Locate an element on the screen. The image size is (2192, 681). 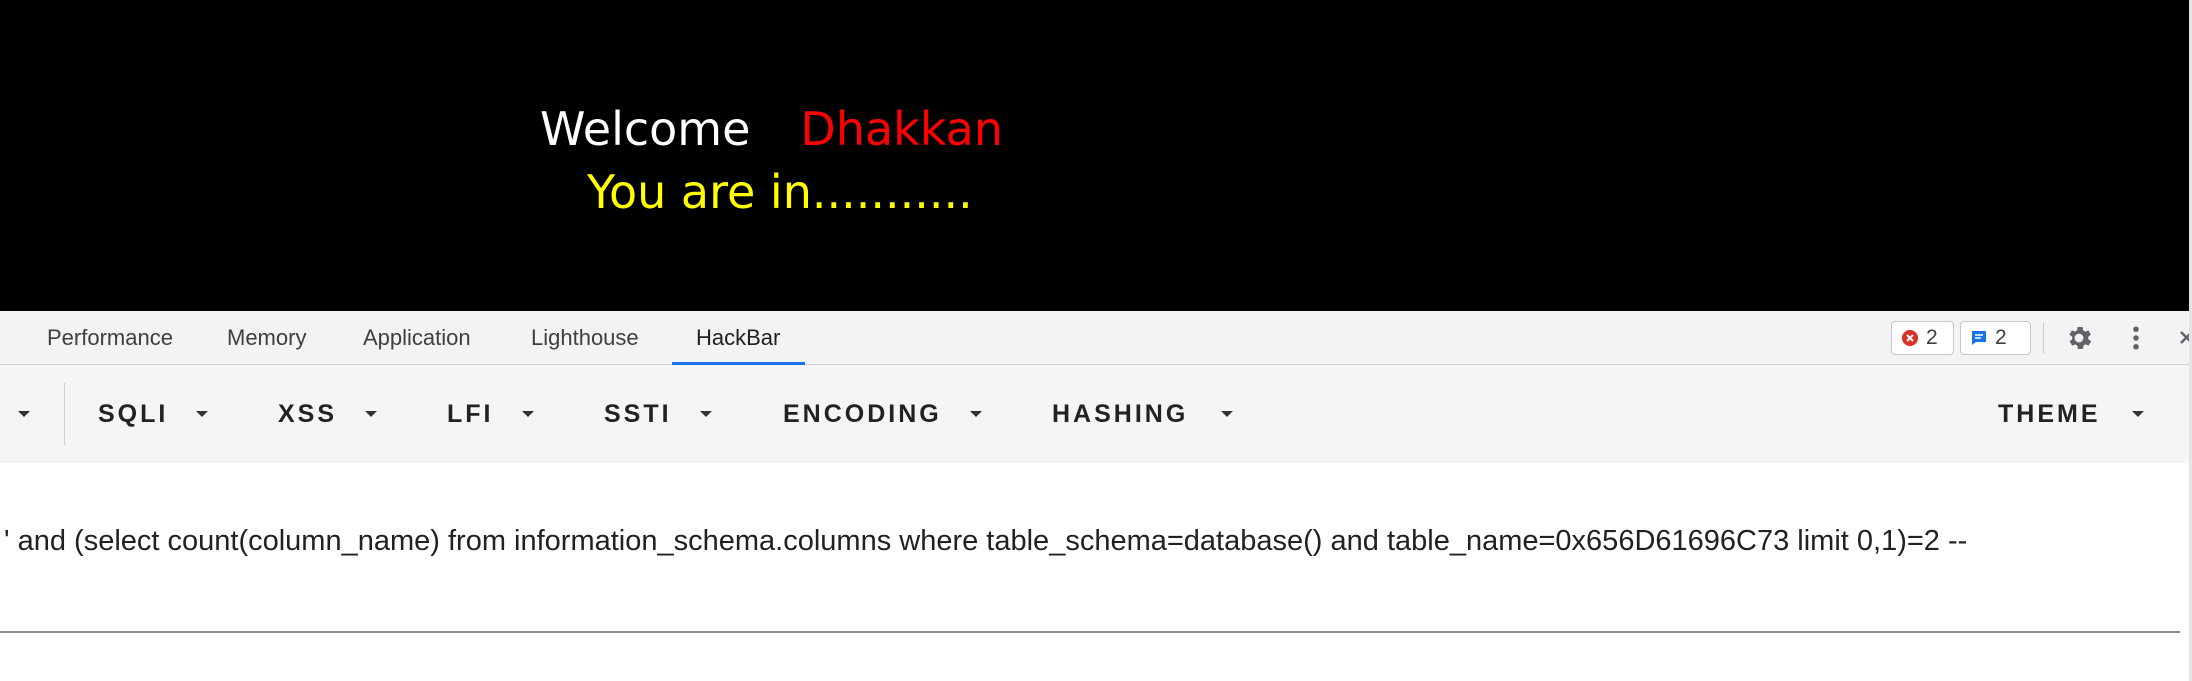
tab-application: Application is located at coordinates (417, 338).